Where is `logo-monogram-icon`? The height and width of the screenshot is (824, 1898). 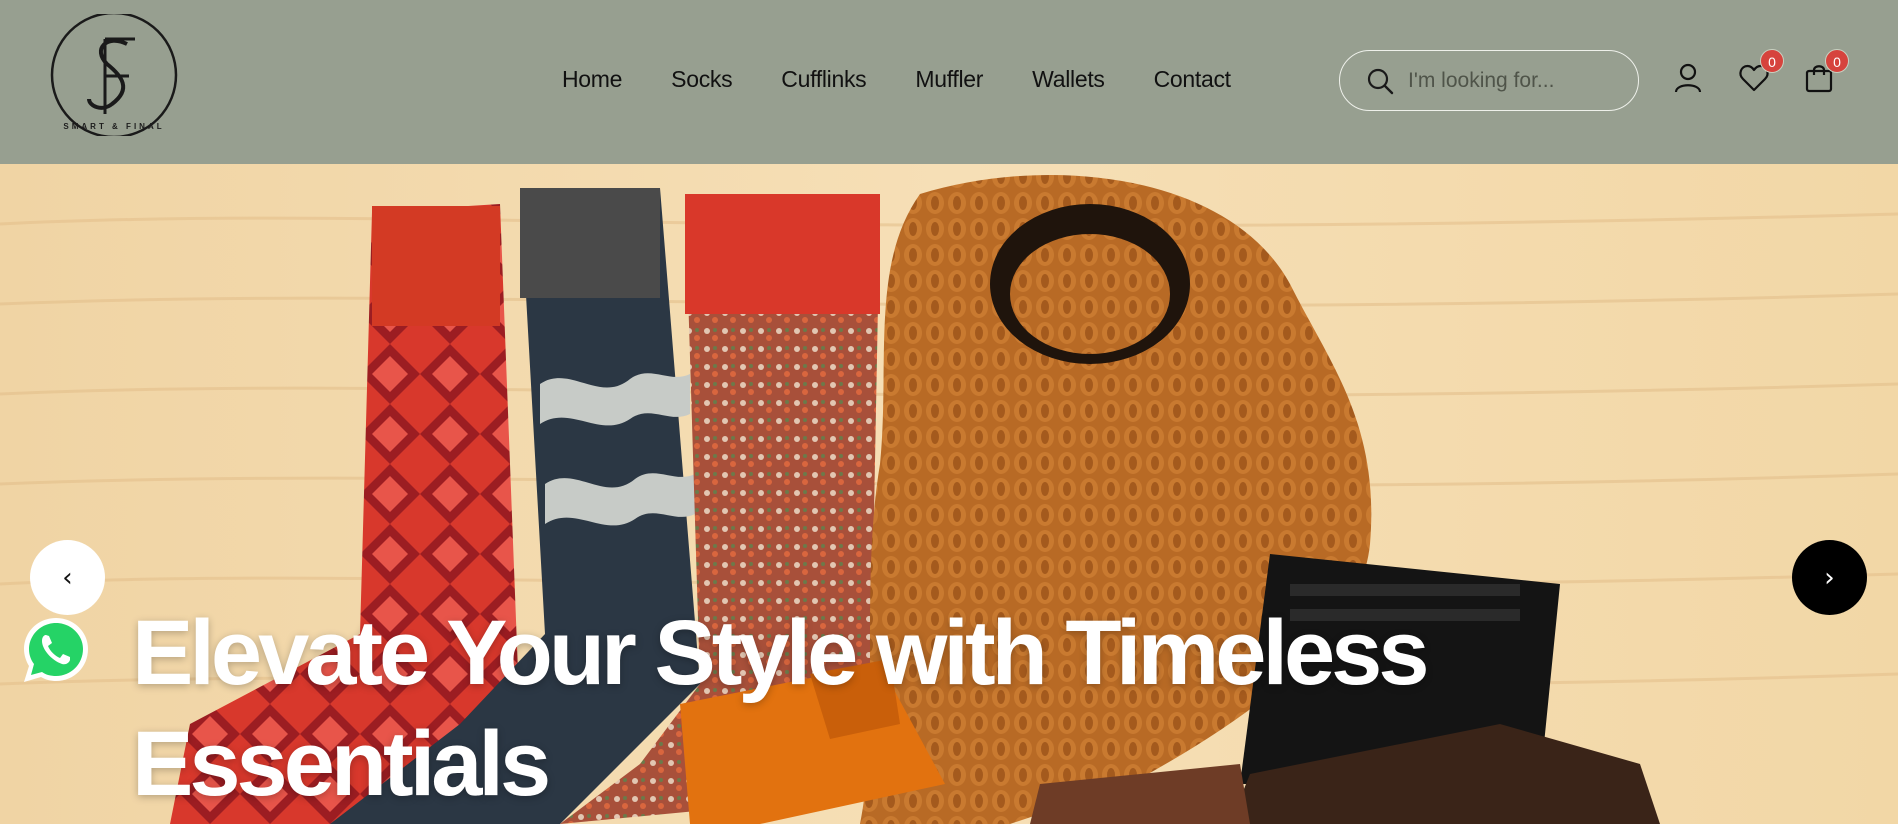
logo-monogram-icon is located at coordinates (114, 75).